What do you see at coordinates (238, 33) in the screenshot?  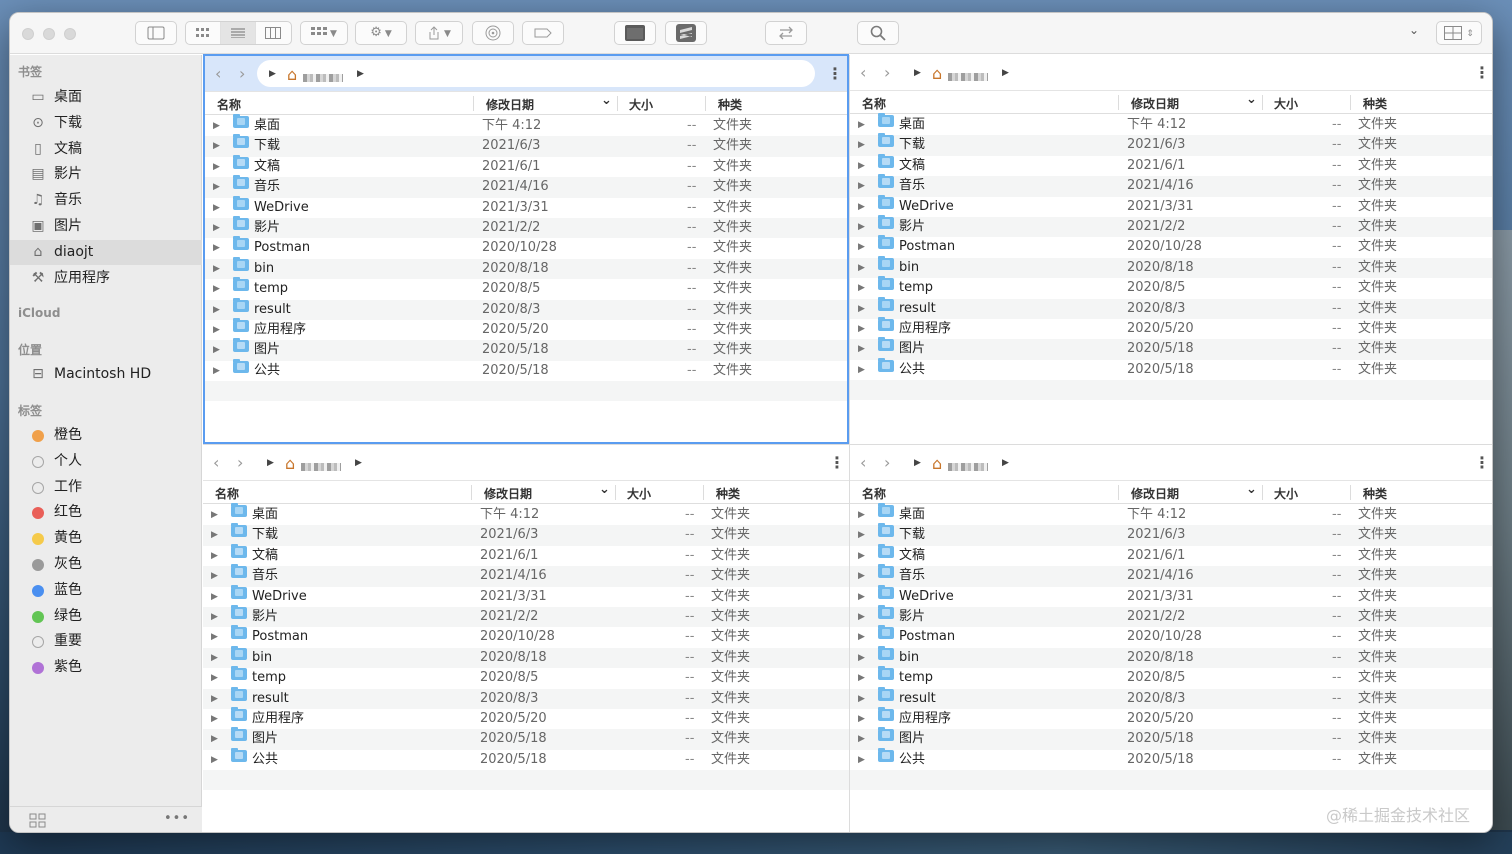 I see `list-view-button` at bounding box center [238, 33].